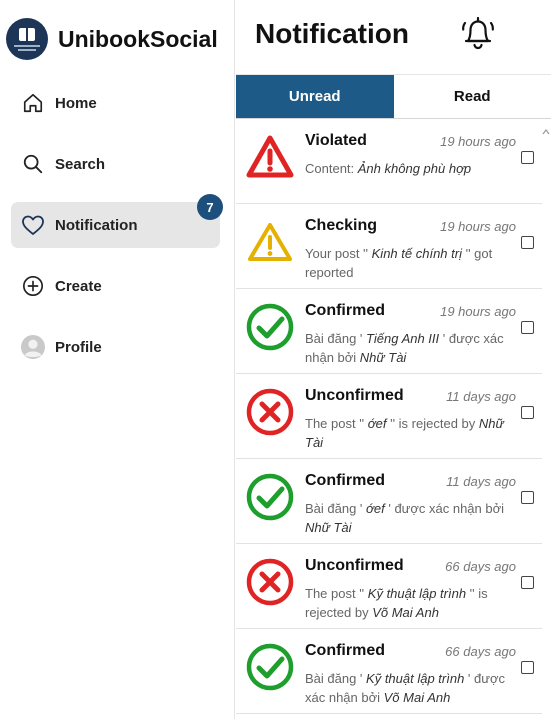  What do you see at coordinates (388, 168) in the screenshot?
I see `notification-message: Content: Ảnh không phù hợp` at bounding box center [388, 168].